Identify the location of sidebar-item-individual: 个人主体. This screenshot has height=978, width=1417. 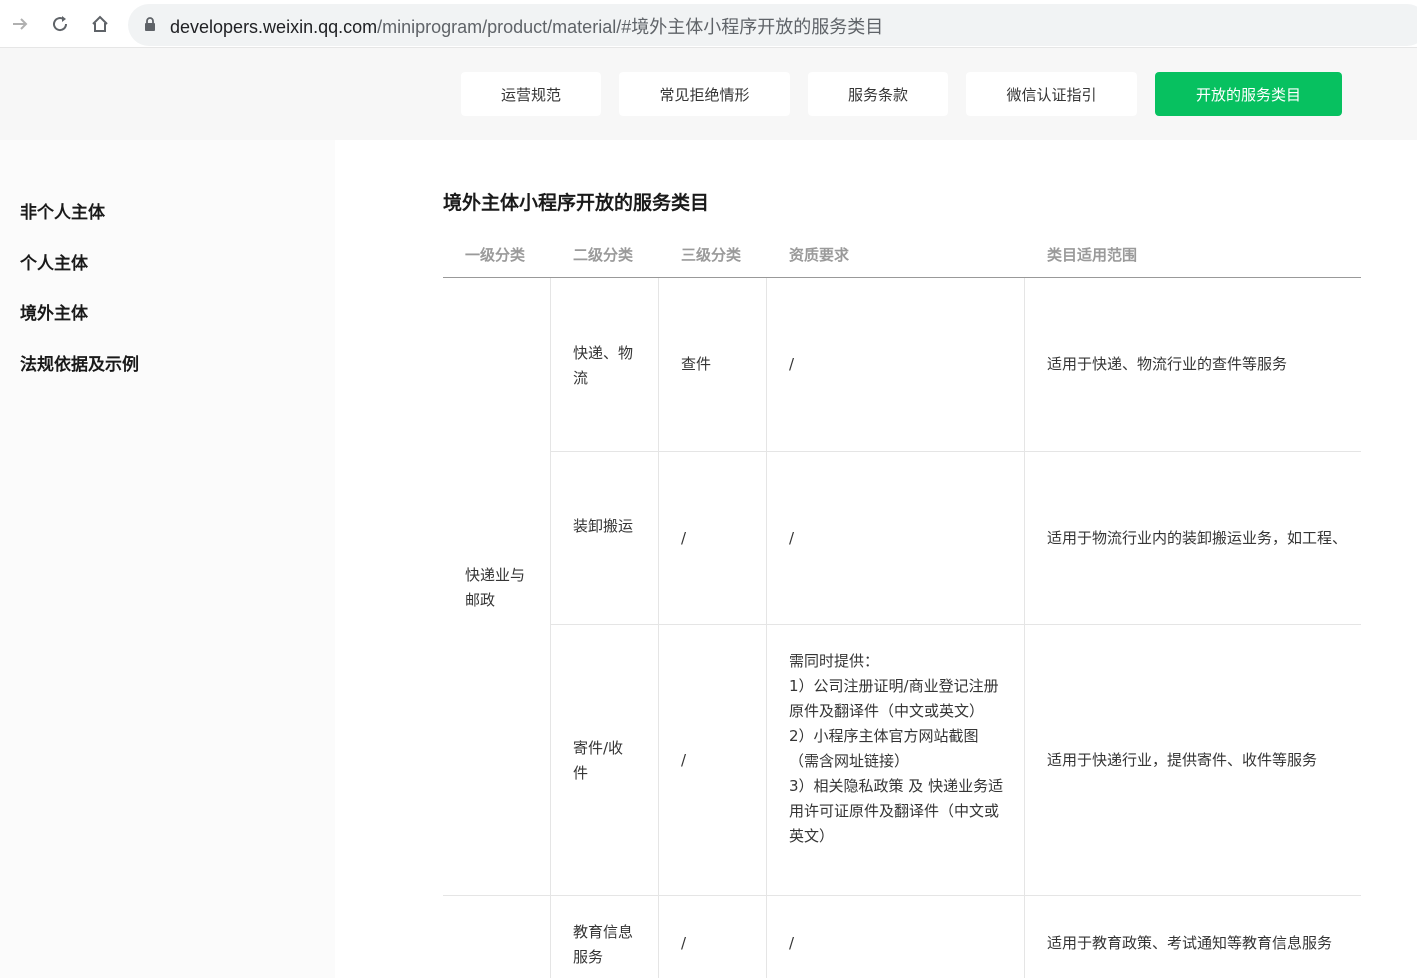
(54, 261).